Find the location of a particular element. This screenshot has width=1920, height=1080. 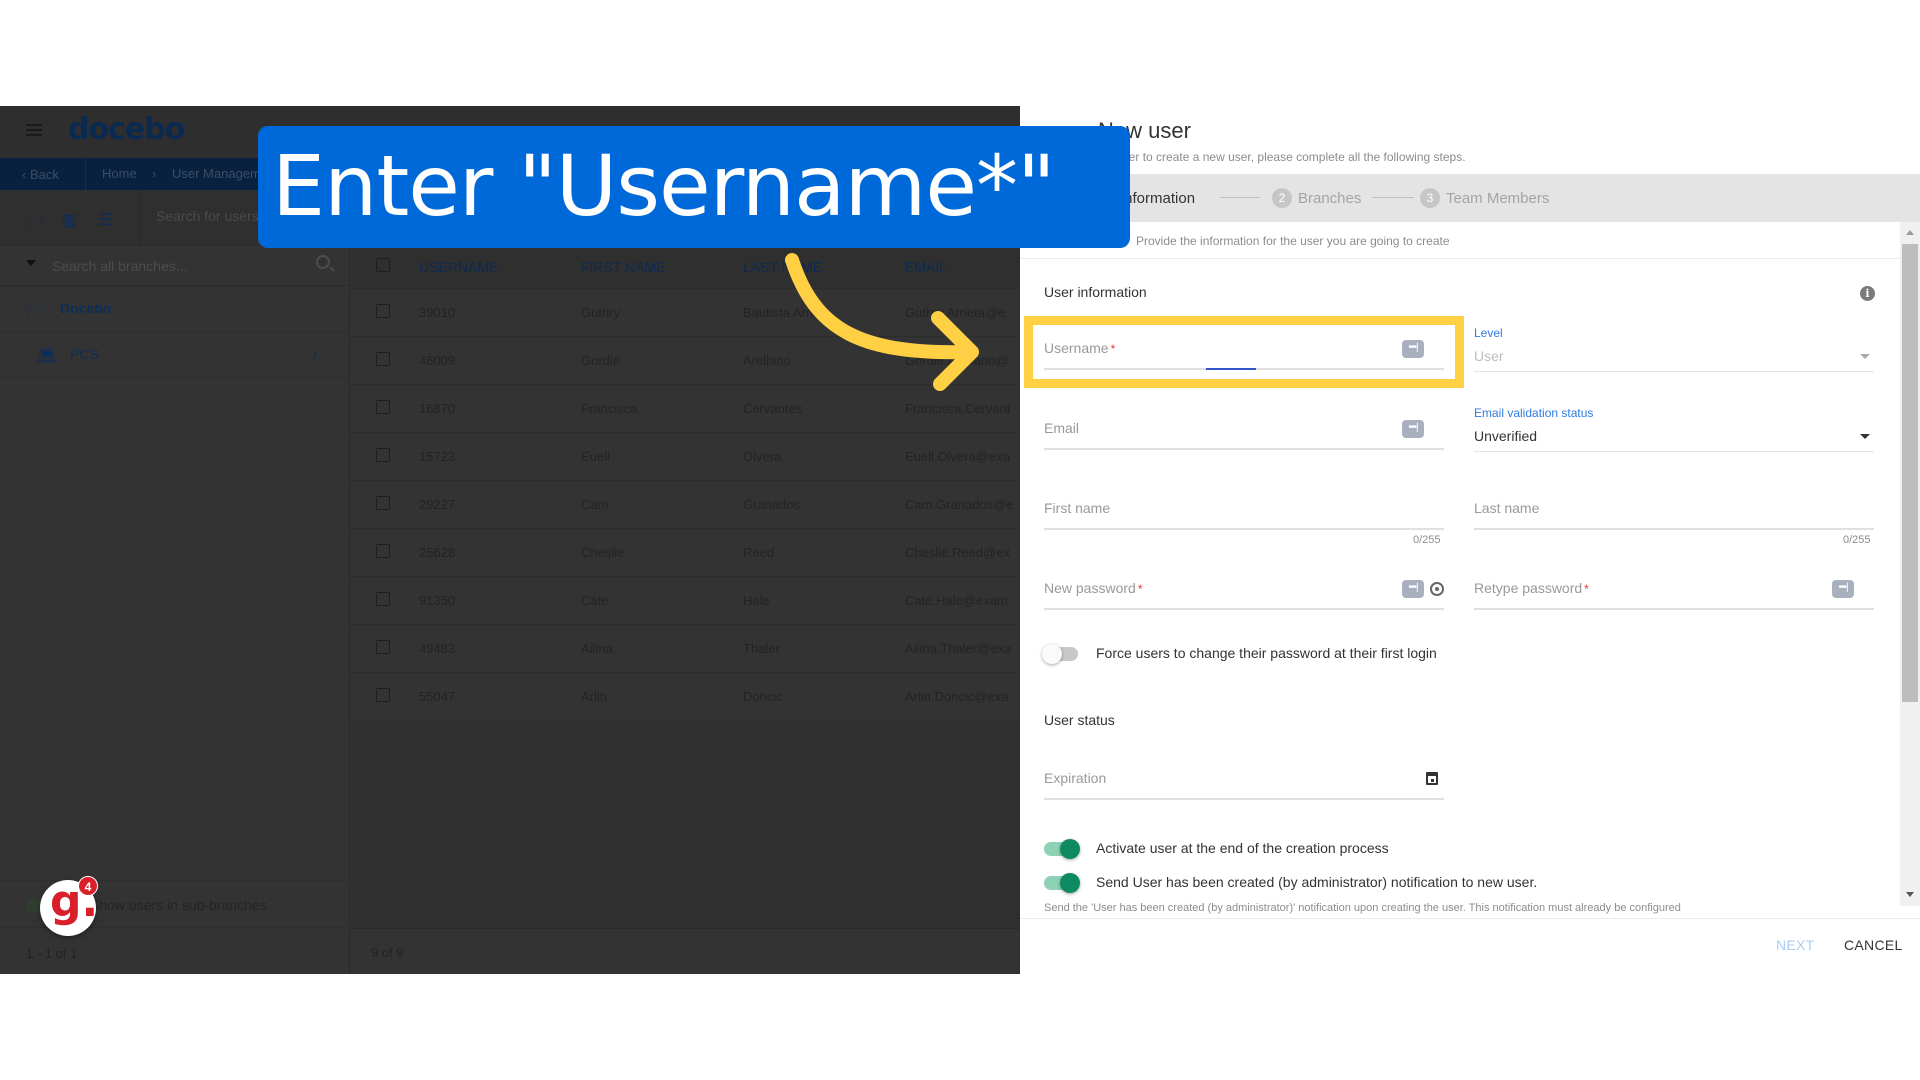

step-team-members: 3 Team Members is located at coordinates (1484, 198).